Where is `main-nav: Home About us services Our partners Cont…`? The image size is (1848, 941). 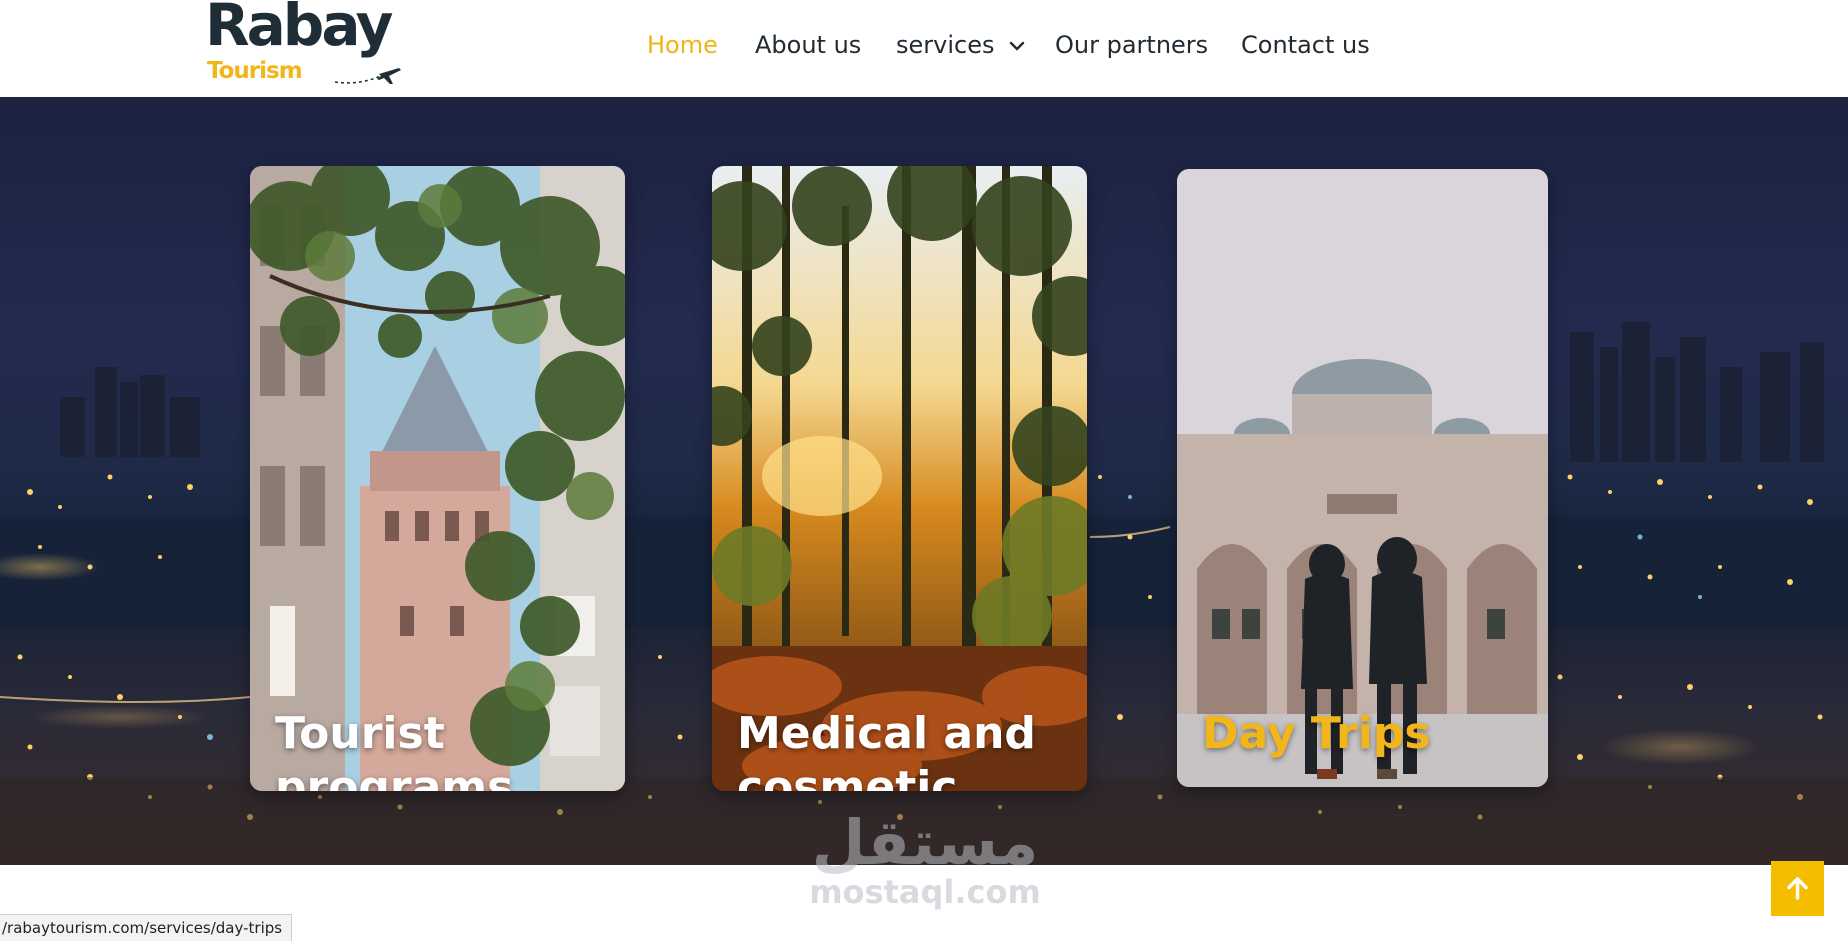 main-nav: Home About us services Our partners Cont… is located at coordinates (924, 45).